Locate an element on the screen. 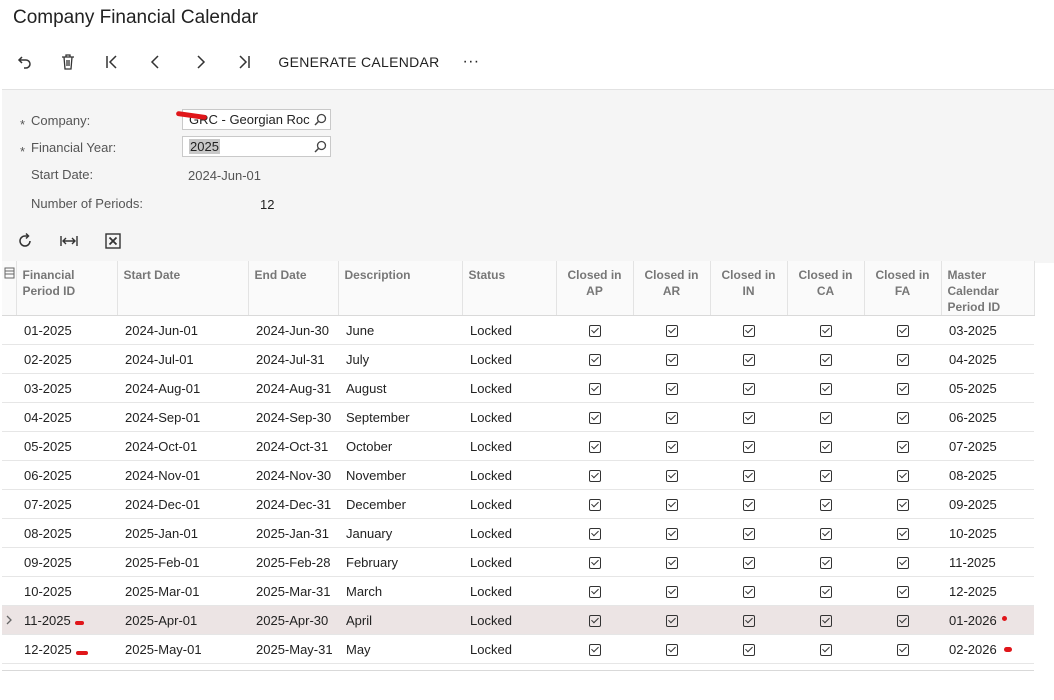  master-calendar-period-cell: 12-2025 is located at coordinates (987, 591).